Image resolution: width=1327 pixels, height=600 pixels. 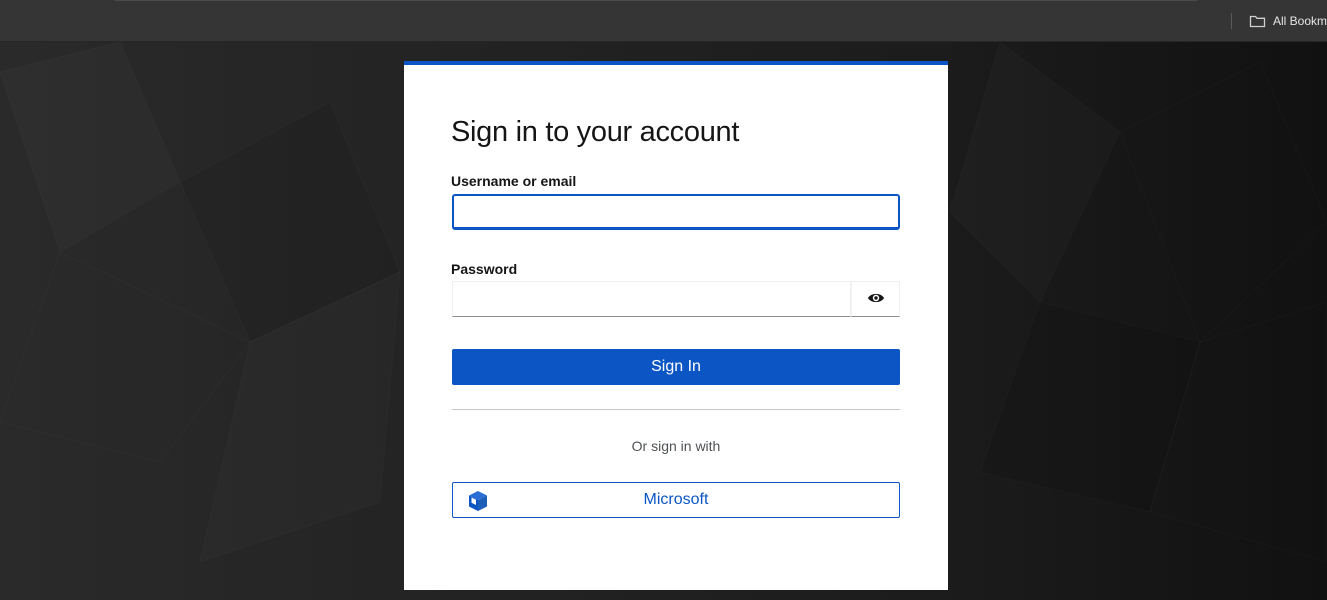 I want to click on browser-bookmarks-bar: All Bookm, so click(x=663, y=21).